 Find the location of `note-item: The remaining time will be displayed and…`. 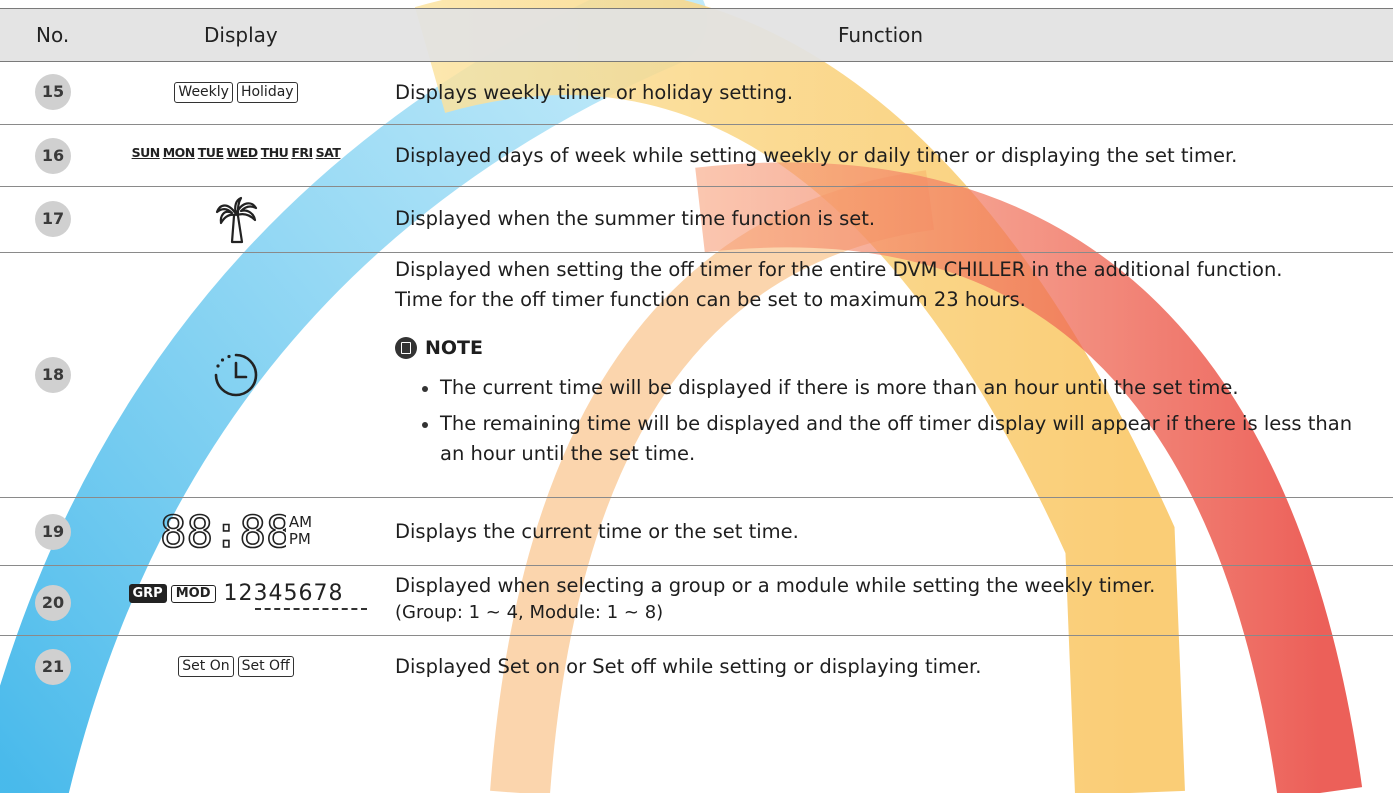

note-item: The remaining time will be displayed and… is located at coordinates (898, 439).